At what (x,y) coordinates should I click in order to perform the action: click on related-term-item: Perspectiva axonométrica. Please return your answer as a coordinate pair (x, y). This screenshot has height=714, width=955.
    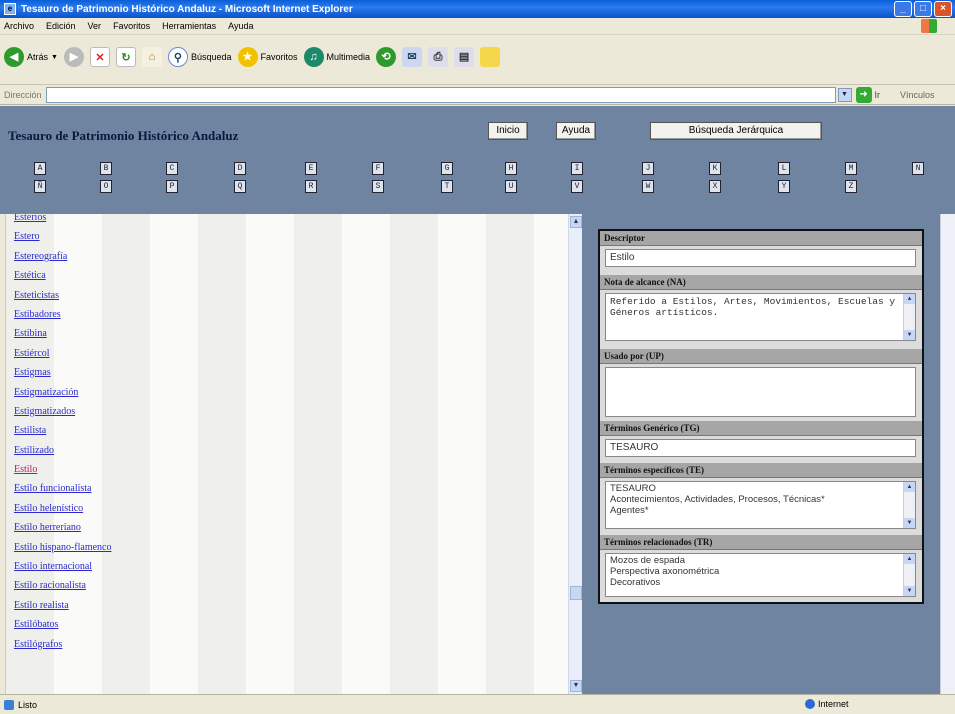
    Looking at the image, I should click on (755, 571).